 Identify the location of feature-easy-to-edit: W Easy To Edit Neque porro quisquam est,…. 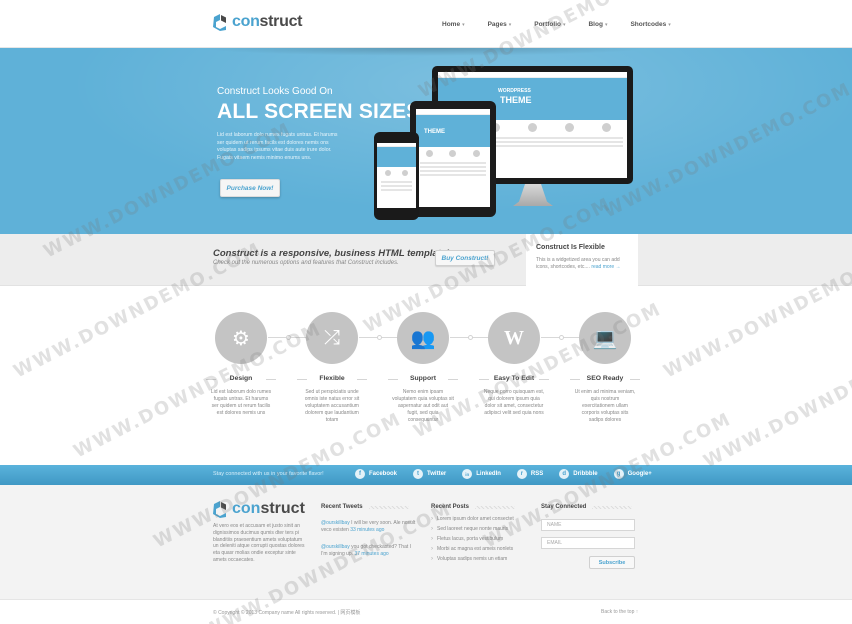
(514, 364).